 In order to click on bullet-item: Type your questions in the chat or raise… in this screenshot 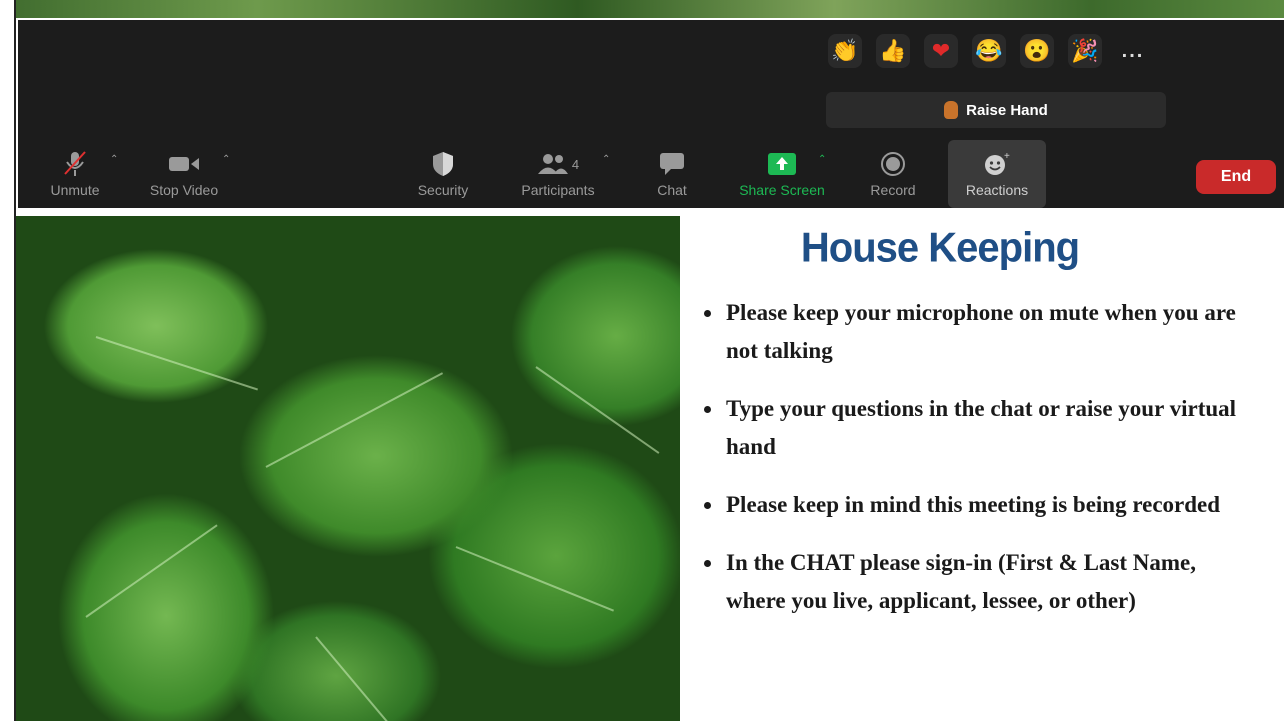, I will do `click(970, 428)`.